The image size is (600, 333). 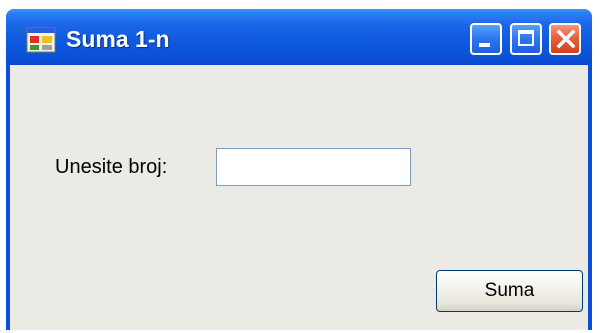 I want to click on application-icon, so click(x=41, y=40).